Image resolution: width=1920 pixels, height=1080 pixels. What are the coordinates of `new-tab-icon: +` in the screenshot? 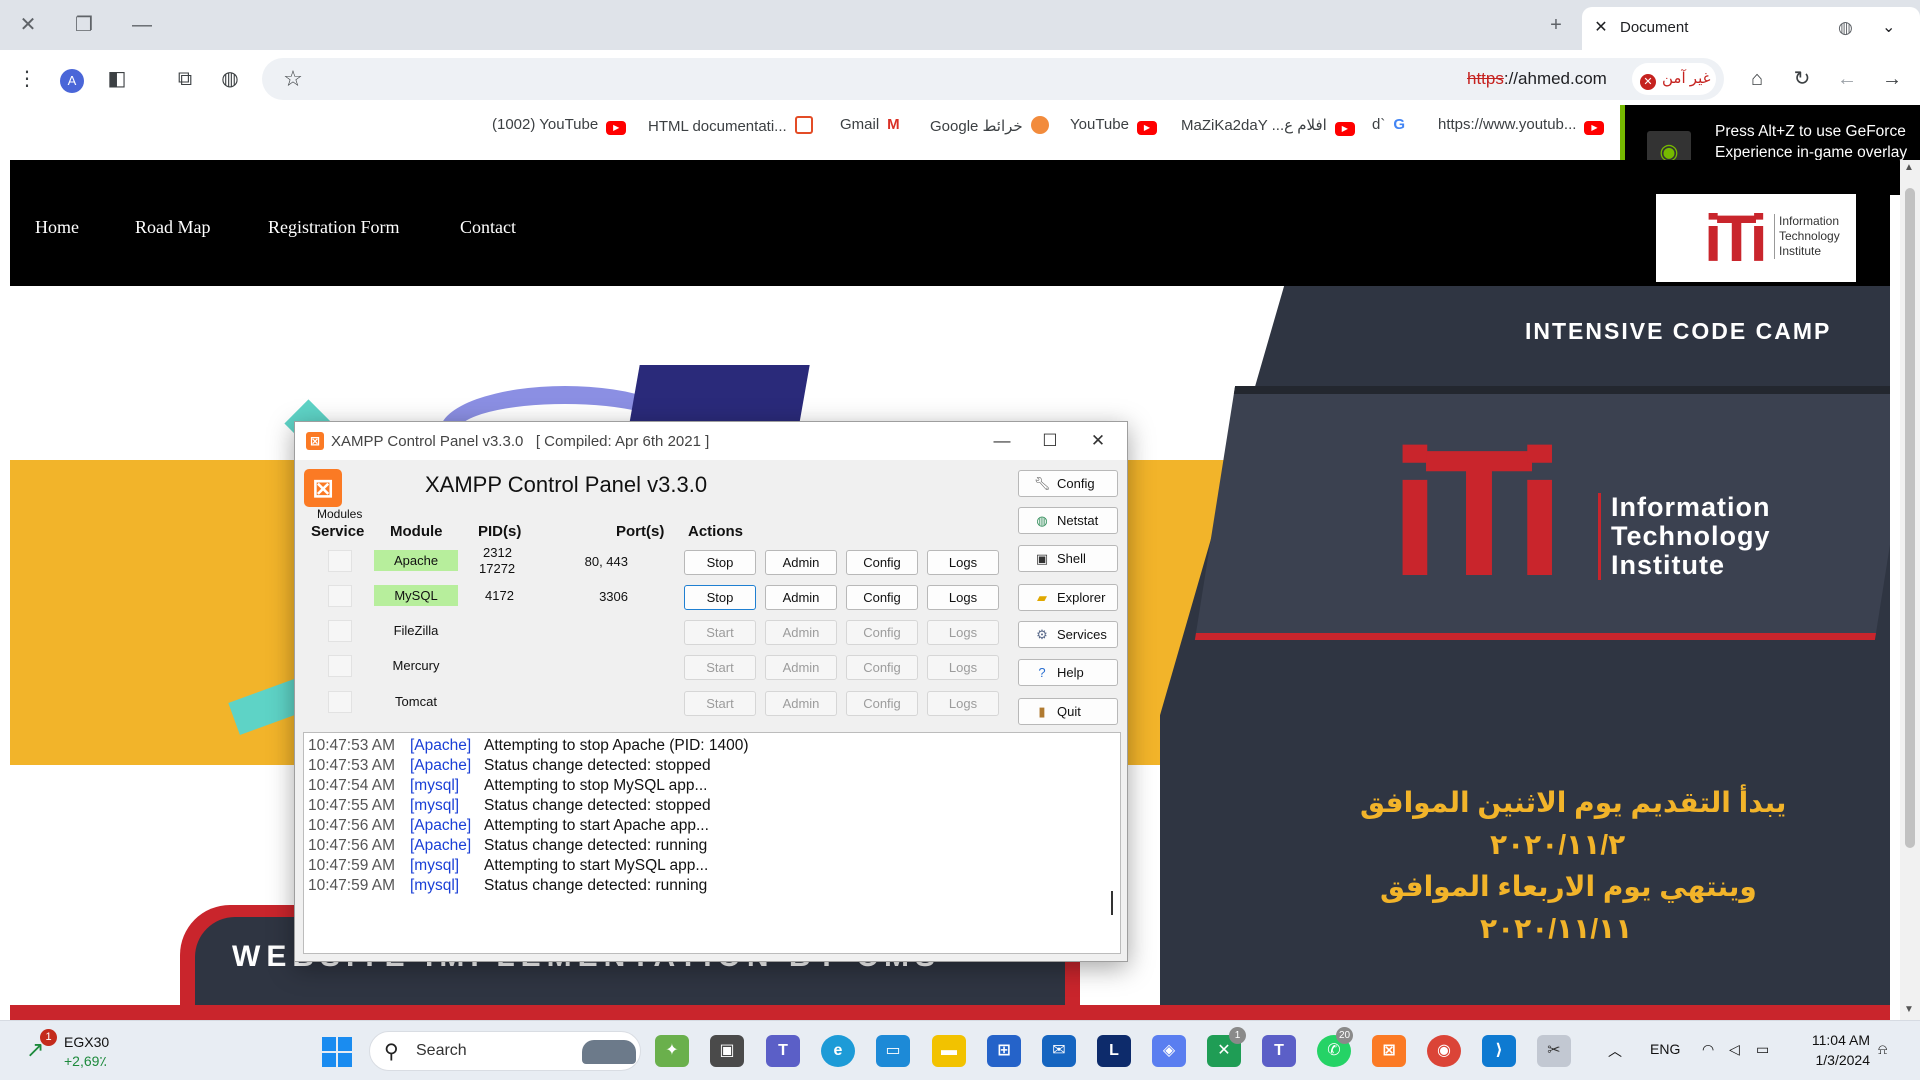 It's located at (1556, 25).